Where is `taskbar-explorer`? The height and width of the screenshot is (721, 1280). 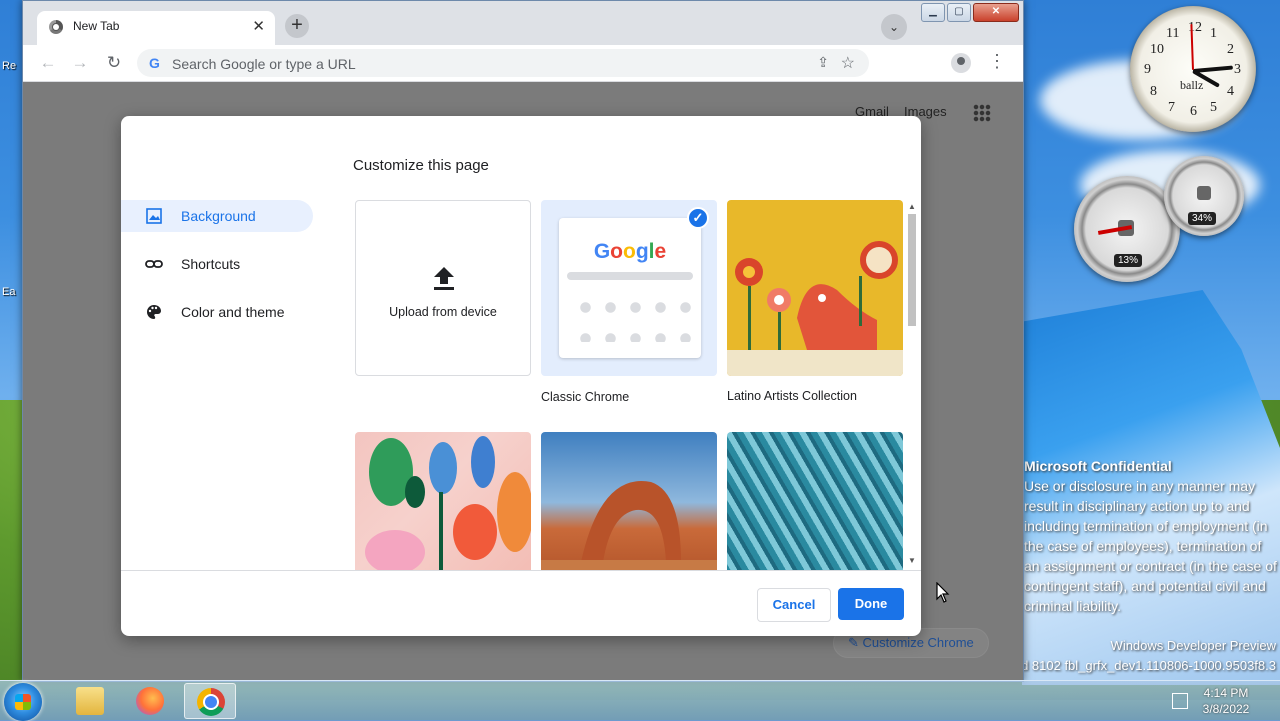
taskbar-explorer is located at coordinates (90, 701).